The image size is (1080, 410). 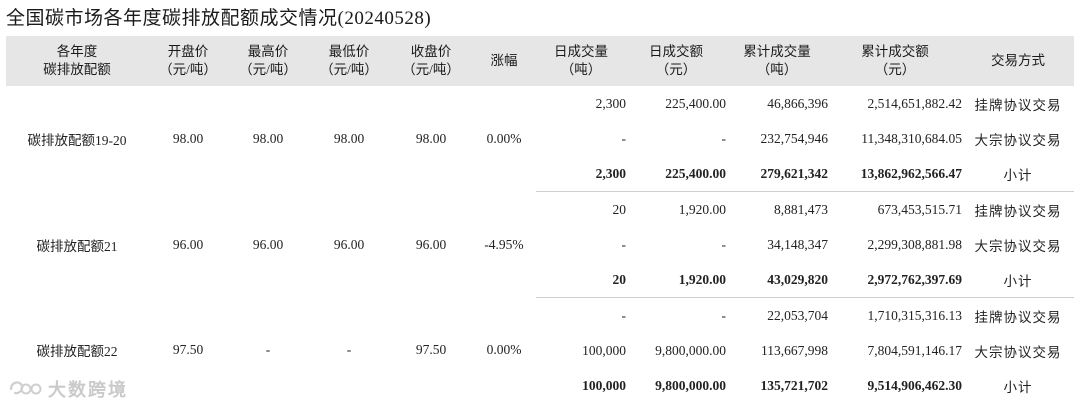 I want to click on col-header-cumulative-volume: 累计成交量 （吨）, so click(x=777, y=61).